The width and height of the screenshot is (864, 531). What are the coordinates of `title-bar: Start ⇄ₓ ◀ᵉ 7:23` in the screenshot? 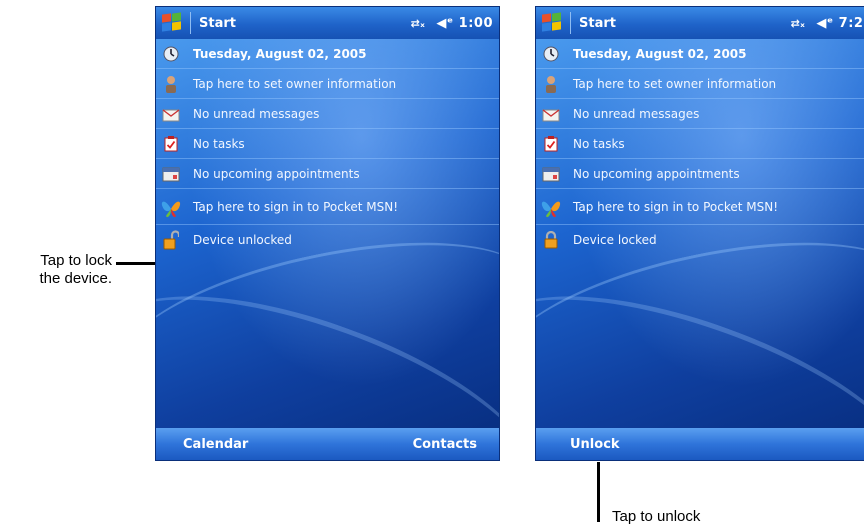 It's located at (700, 23).